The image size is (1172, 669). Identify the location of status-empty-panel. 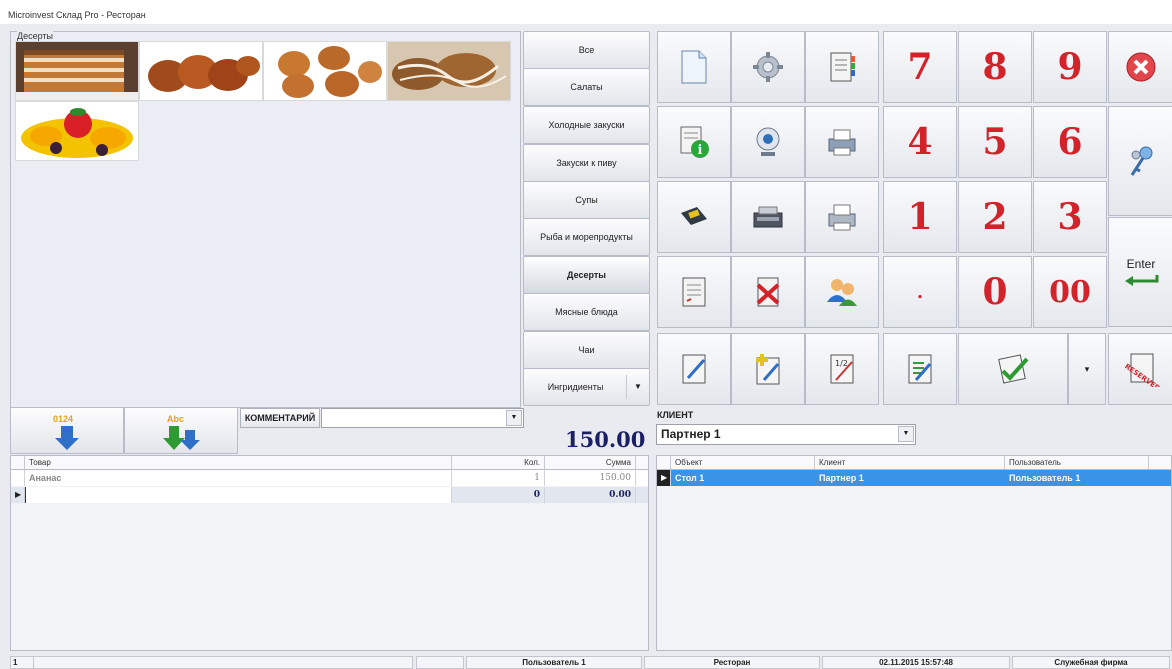
(440, 662).